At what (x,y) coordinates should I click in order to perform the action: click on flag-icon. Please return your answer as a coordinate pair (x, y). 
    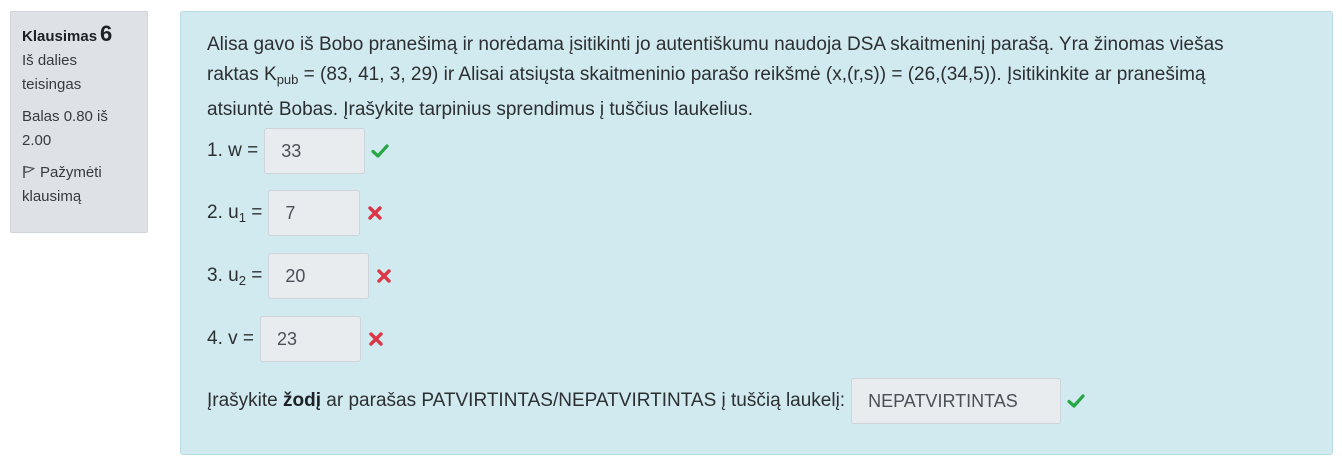
    Looking at the image, I should click on (29, 171).